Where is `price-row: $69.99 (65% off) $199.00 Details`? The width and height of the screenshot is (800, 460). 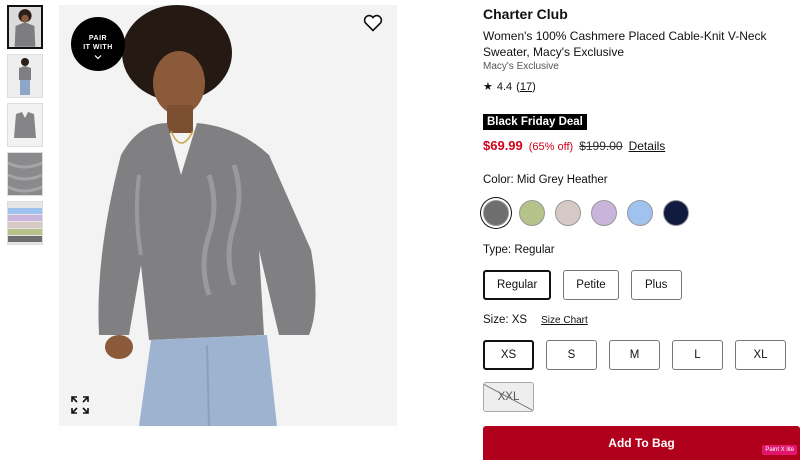
price-row: $69.99 (65% off) $199.00 Details is located at coordinates (574, 145).